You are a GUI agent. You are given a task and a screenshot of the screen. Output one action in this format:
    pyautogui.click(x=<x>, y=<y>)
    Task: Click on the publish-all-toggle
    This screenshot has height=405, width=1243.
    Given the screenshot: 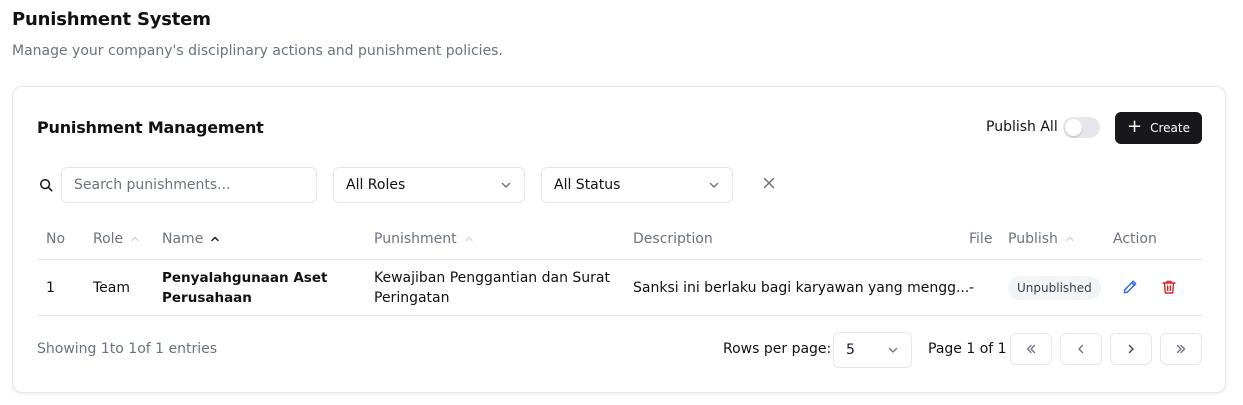 What is the action you would take?
    pyautogui.click(x=1081, y=127)
    